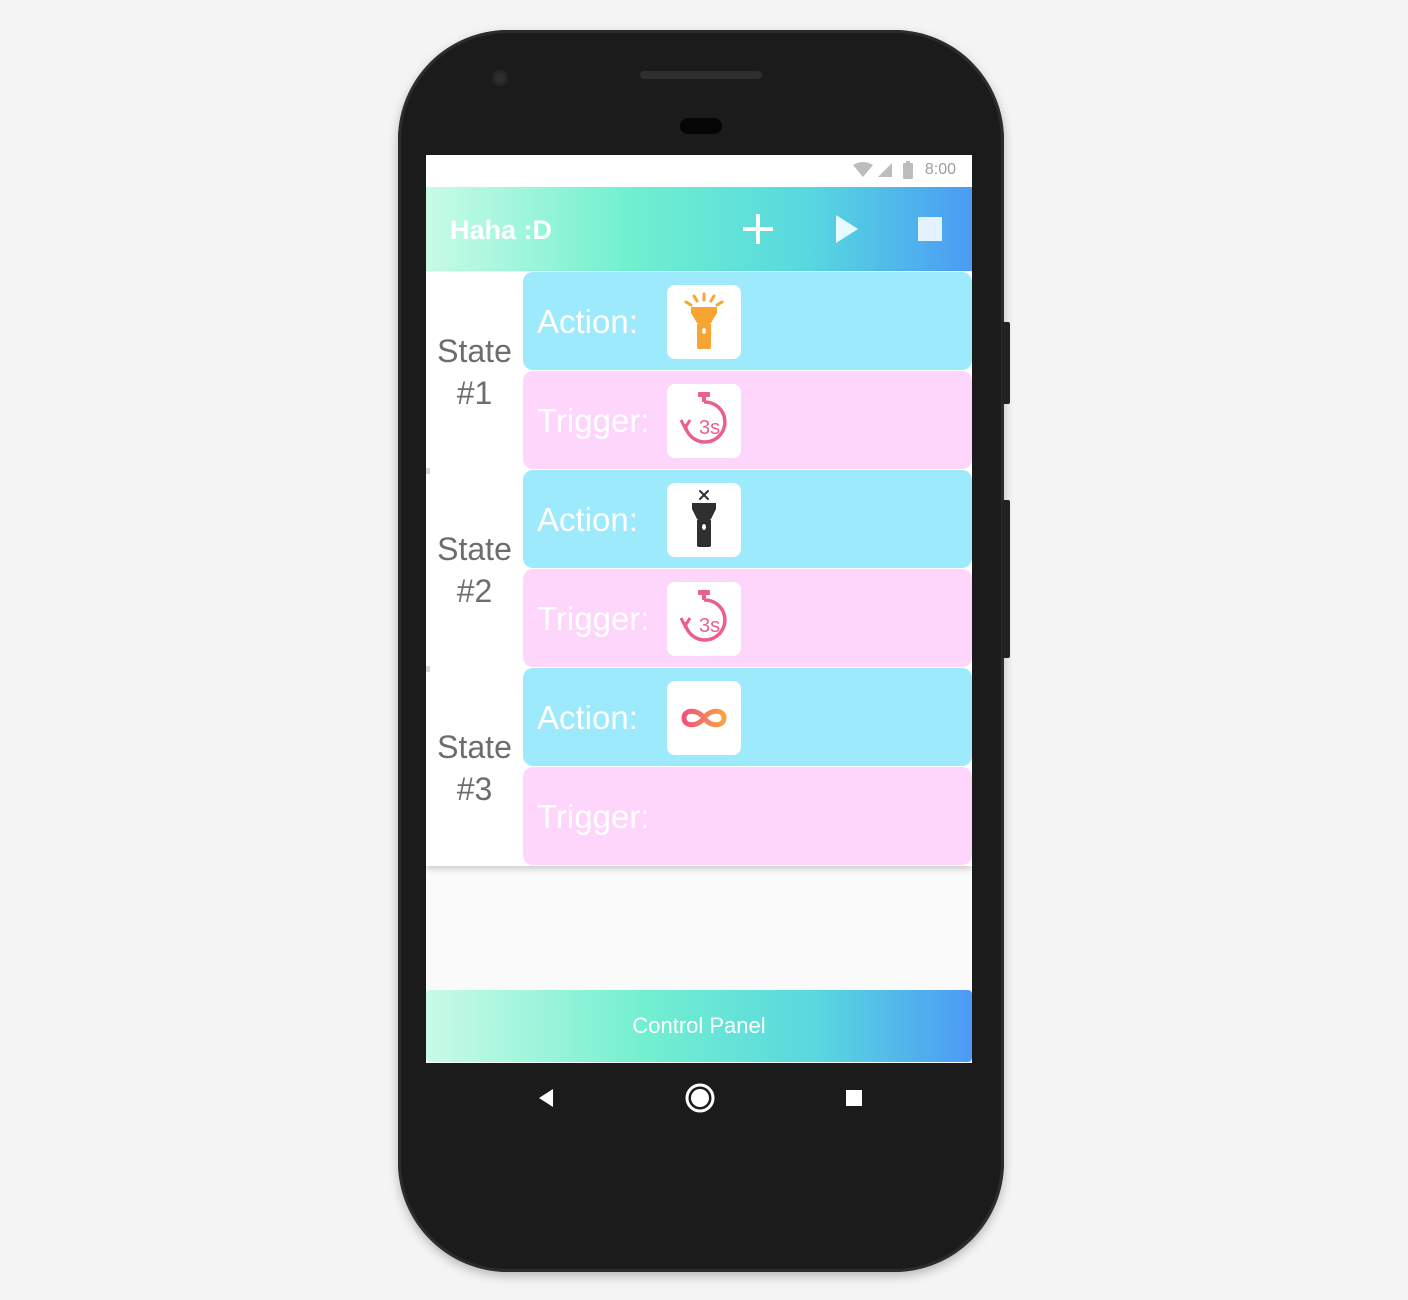 The image size is (1408, 1300). I want to click on home-icon, so click(700, 1098).